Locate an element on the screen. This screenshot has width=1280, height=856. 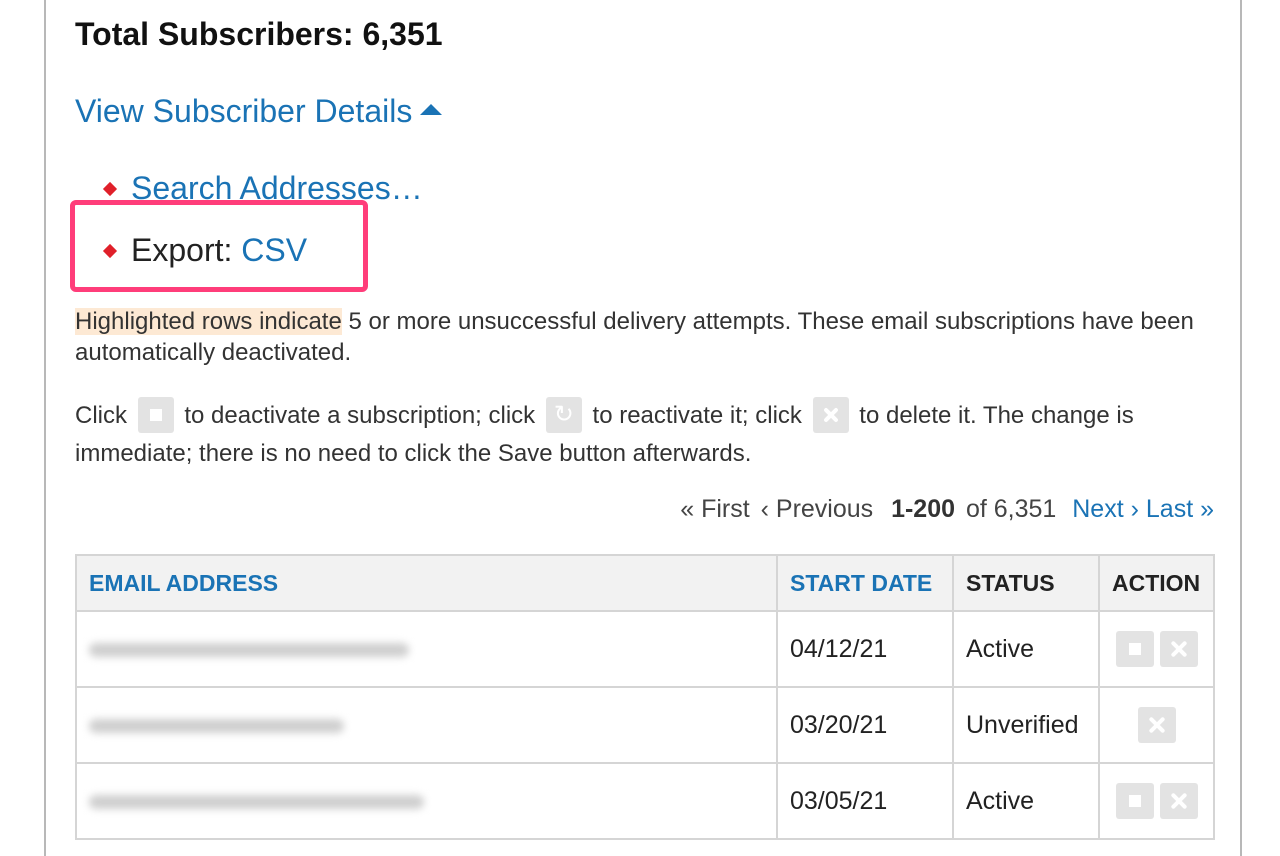
square-stop-icon is located at coordinates (155, 414).